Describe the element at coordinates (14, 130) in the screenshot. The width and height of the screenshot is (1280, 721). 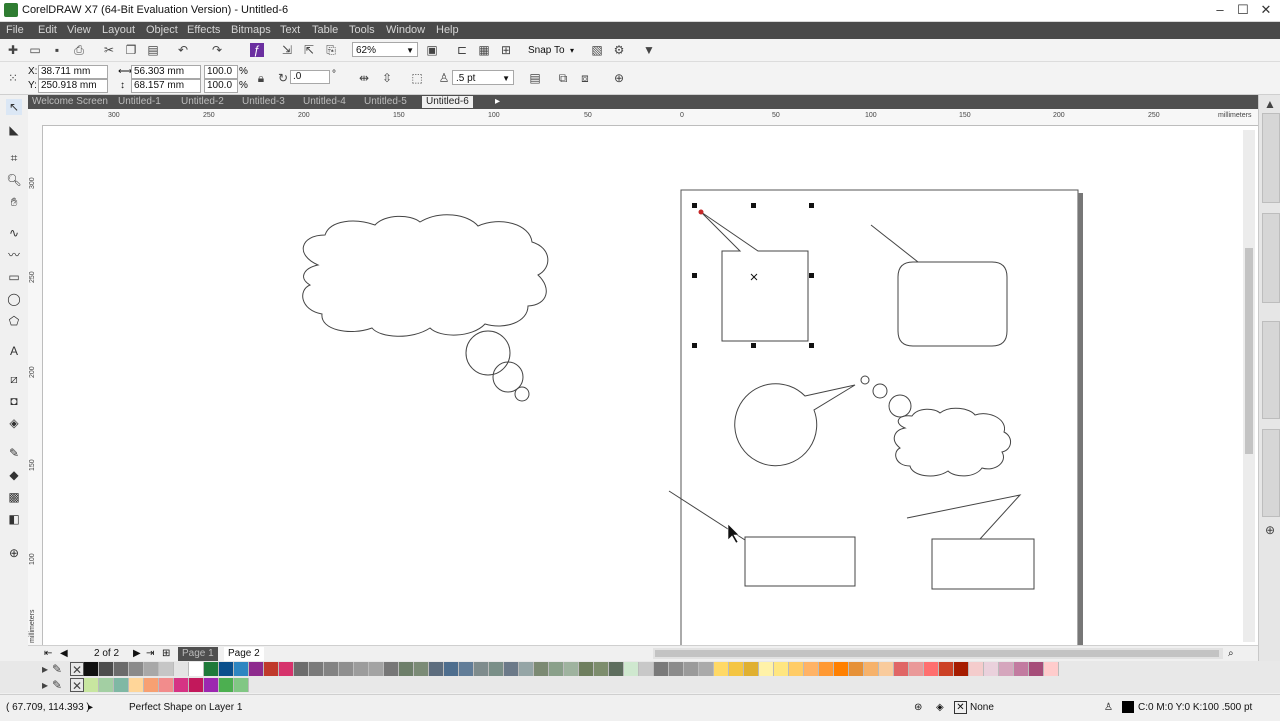
I see `shape-tool-icon: ◣` at that location.